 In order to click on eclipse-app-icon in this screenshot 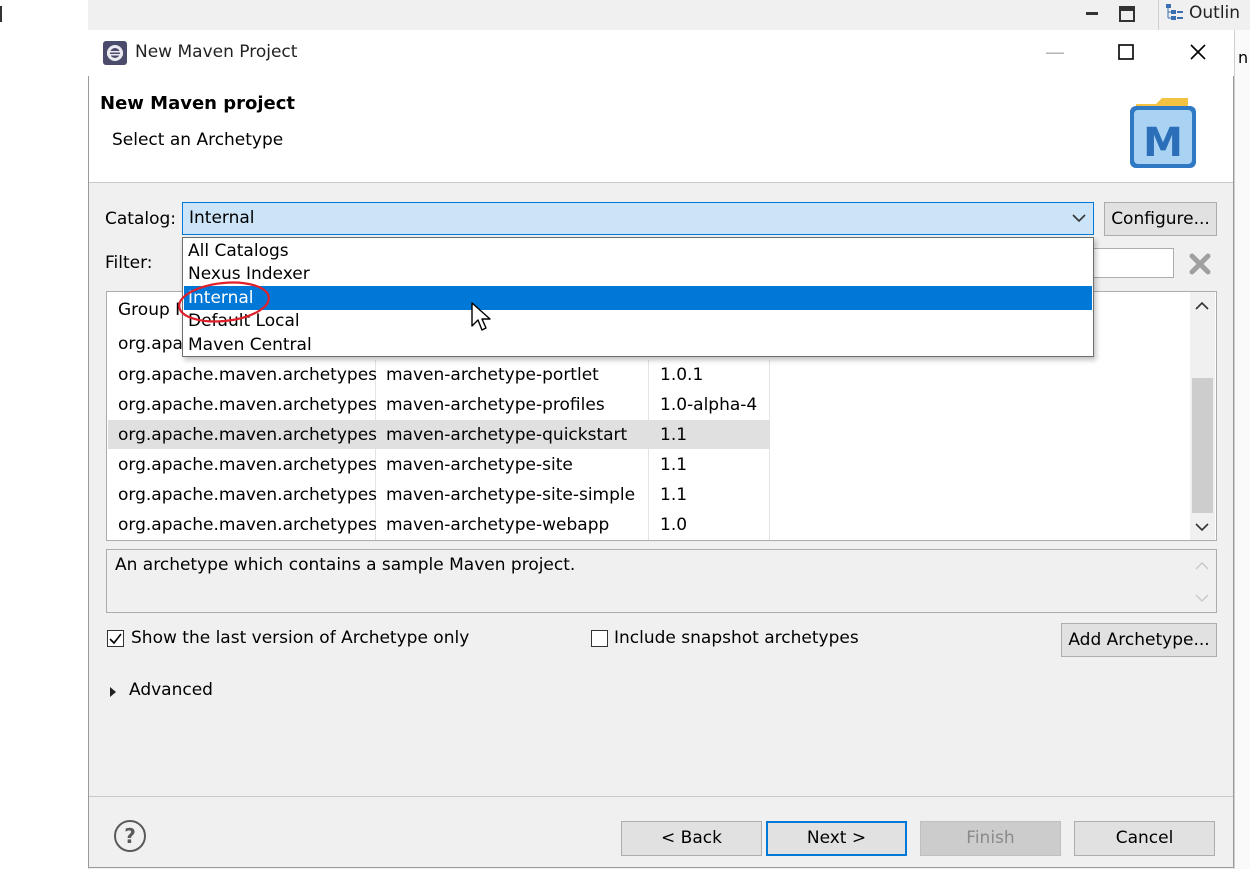, I will do `click(115, 53)`.